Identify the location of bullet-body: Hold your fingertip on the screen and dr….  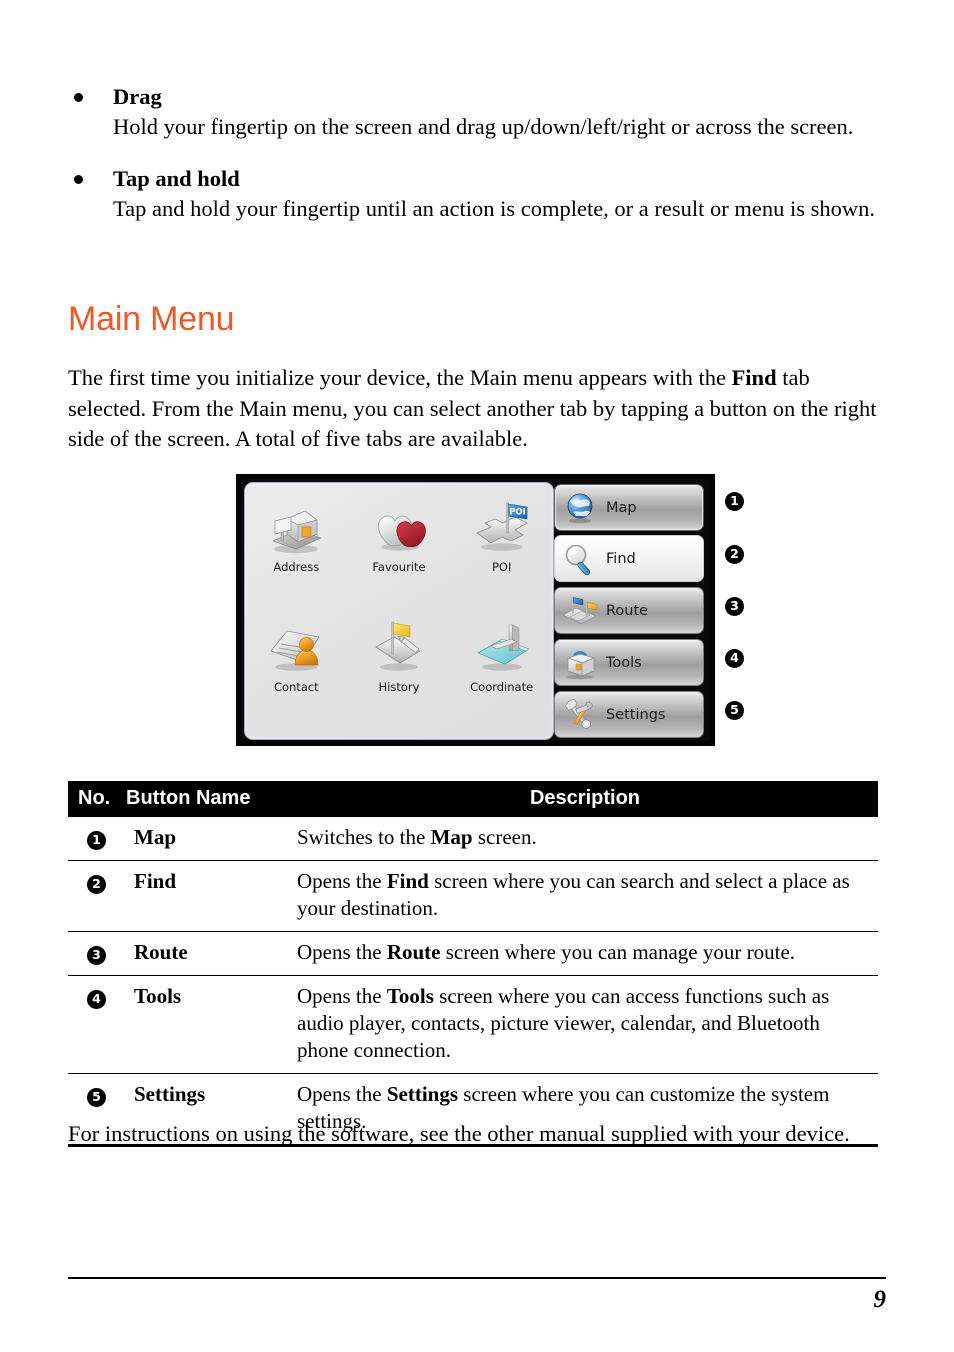
(483, 126).